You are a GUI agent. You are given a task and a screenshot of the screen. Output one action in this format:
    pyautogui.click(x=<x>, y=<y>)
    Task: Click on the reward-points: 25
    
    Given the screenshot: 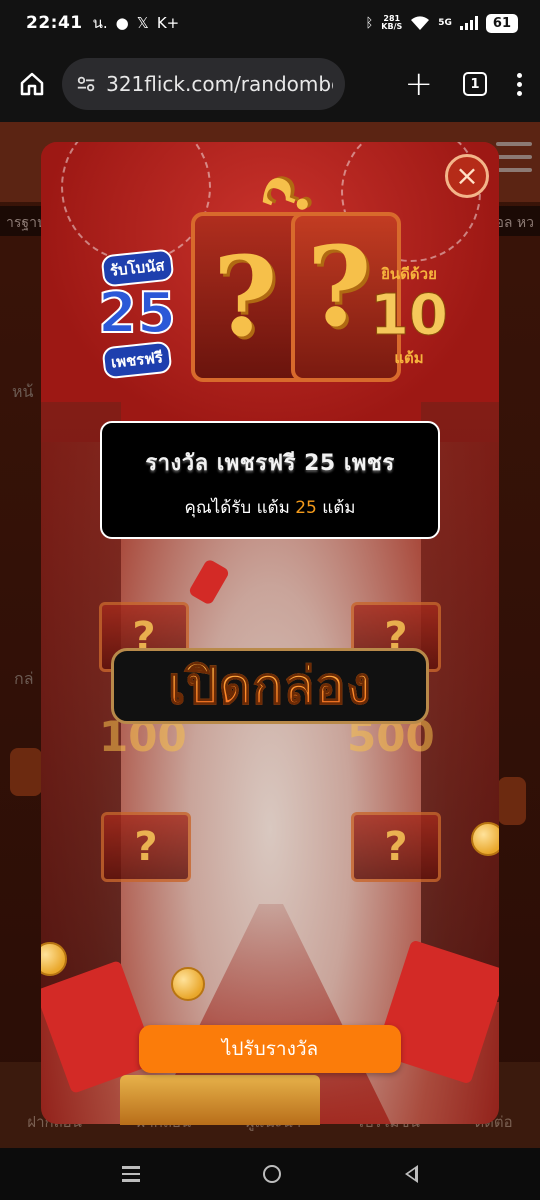 What is the action you would take?
    pyautogui.click(x=306, y=508)
    